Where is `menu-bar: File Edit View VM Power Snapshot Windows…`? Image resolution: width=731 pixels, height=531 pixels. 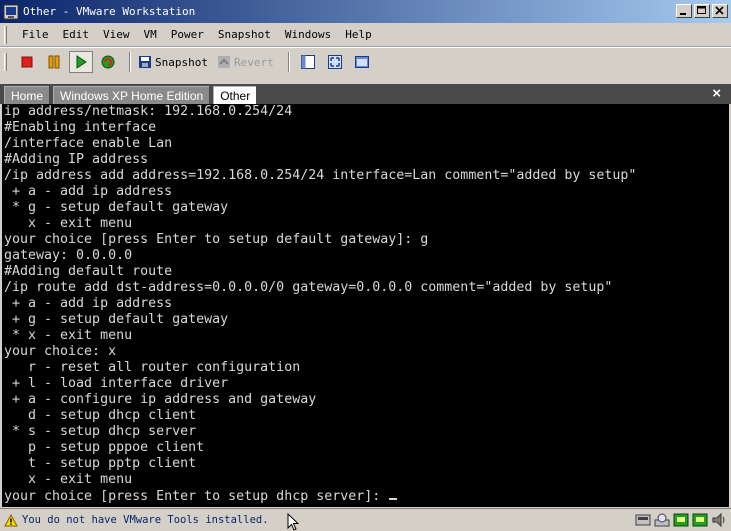 menu-bar: File Edit View VM Power Snapshot Windows… is located at coordinates (365, 35).